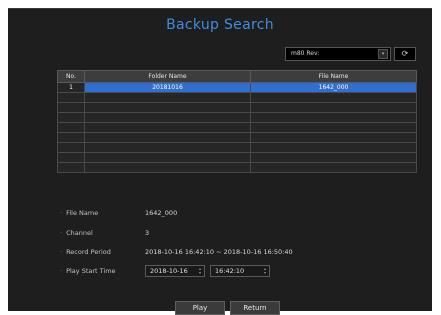  I want to click on chevron-down-icon: ▾, so click(383, 54).